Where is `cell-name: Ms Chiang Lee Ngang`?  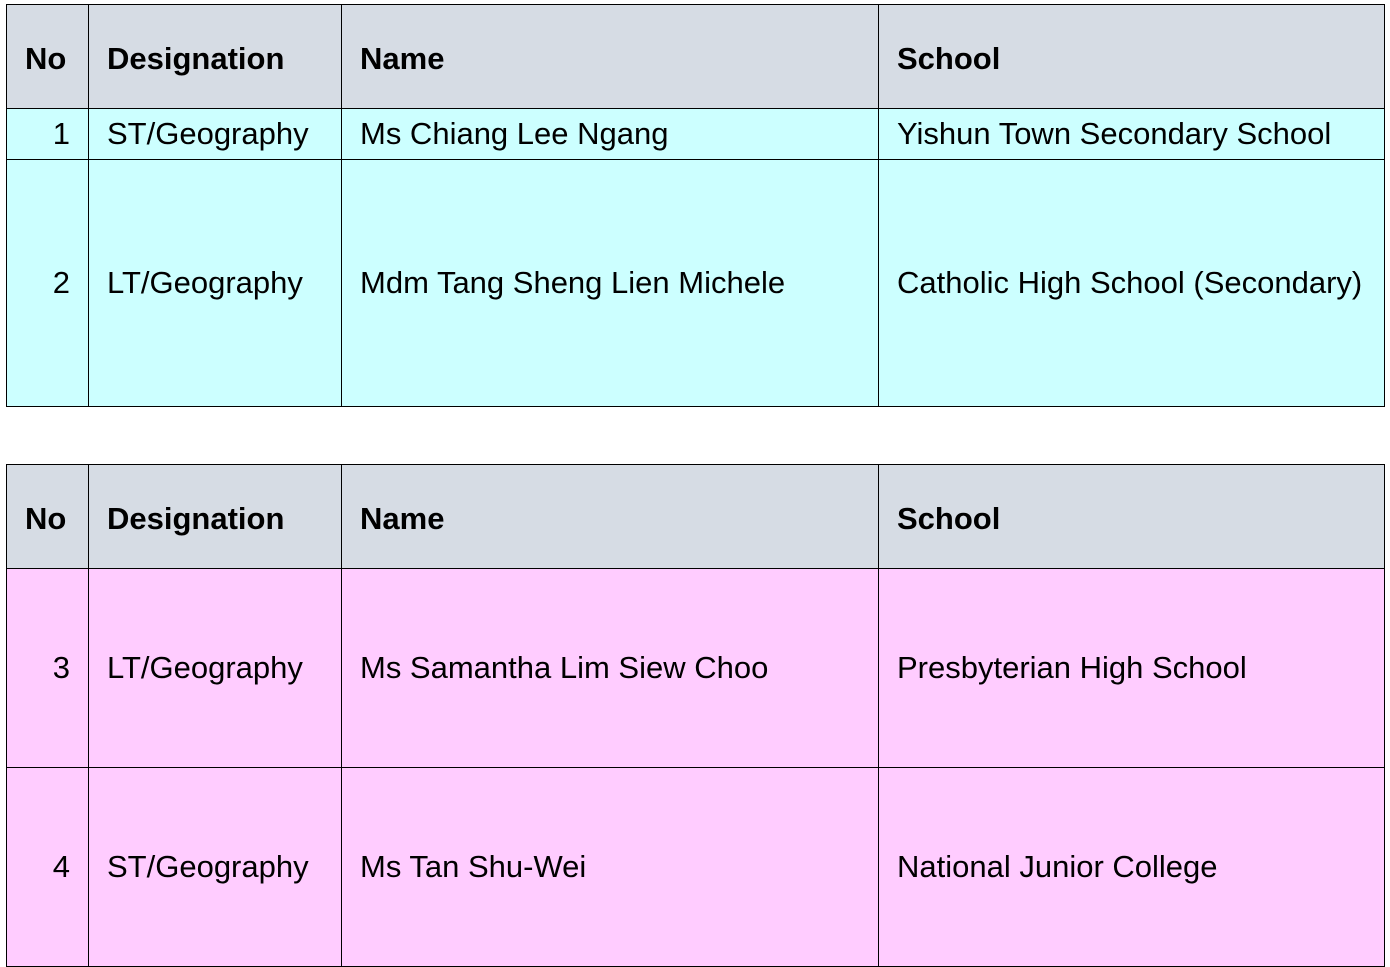
cell-name: Ms Chiang Lee Ngang is located at coordinates (610, 134).